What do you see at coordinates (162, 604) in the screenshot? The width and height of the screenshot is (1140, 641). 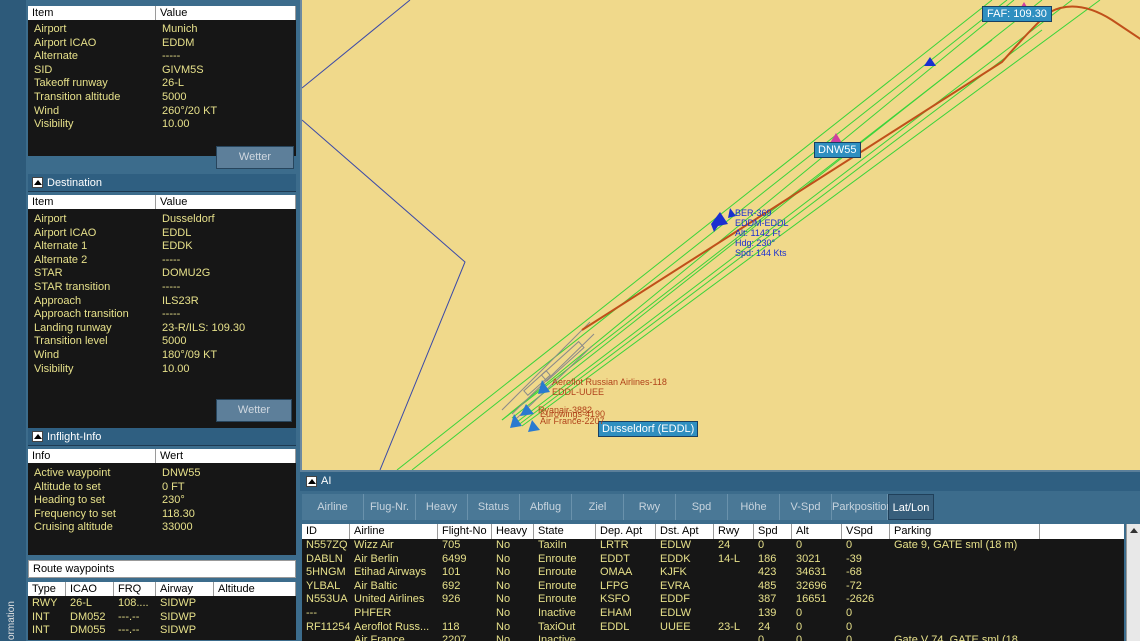 I see `route-row: RWY 26-L 108.... SIDWP` at bounding box center [162, 604].